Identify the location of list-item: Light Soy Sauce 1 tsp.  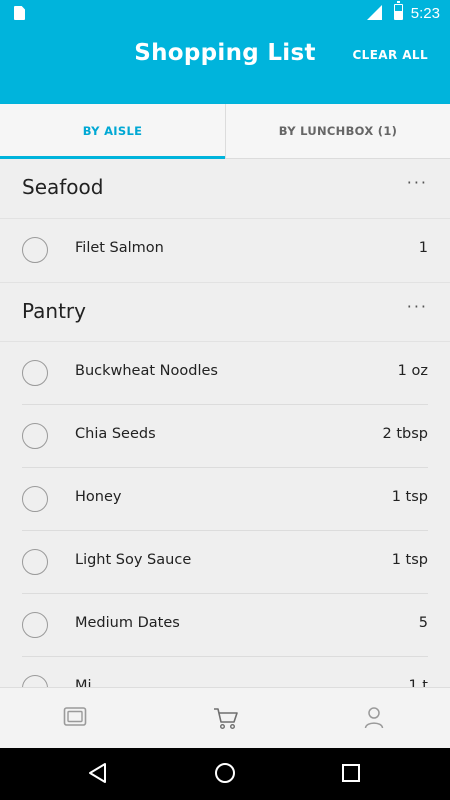
(225, 562).